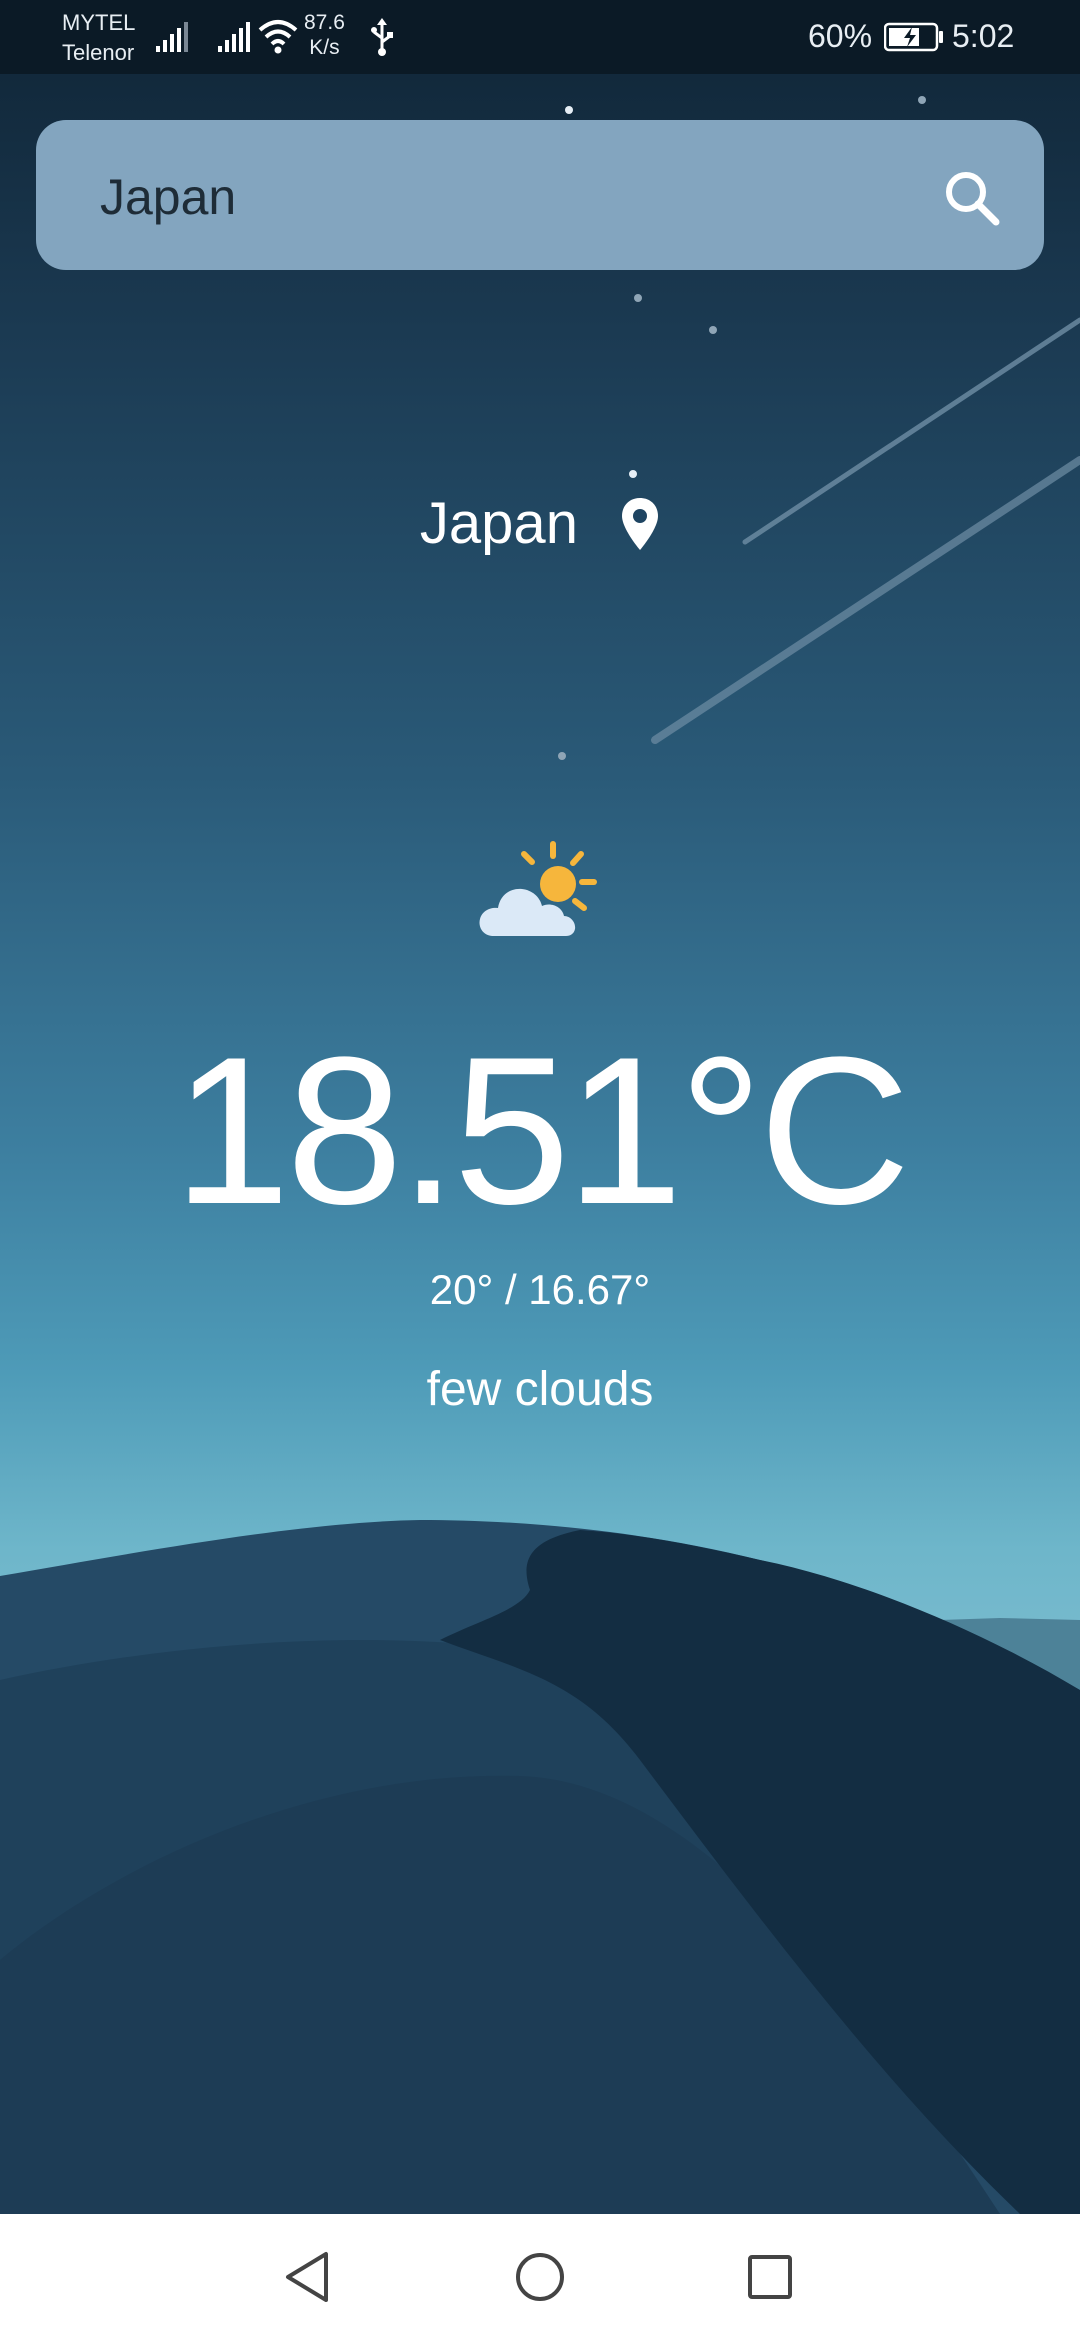  What do you see at coordinates (540, 195) in the screenshot?
I see `search-bar: Japan` at bounding box center [540, 195].